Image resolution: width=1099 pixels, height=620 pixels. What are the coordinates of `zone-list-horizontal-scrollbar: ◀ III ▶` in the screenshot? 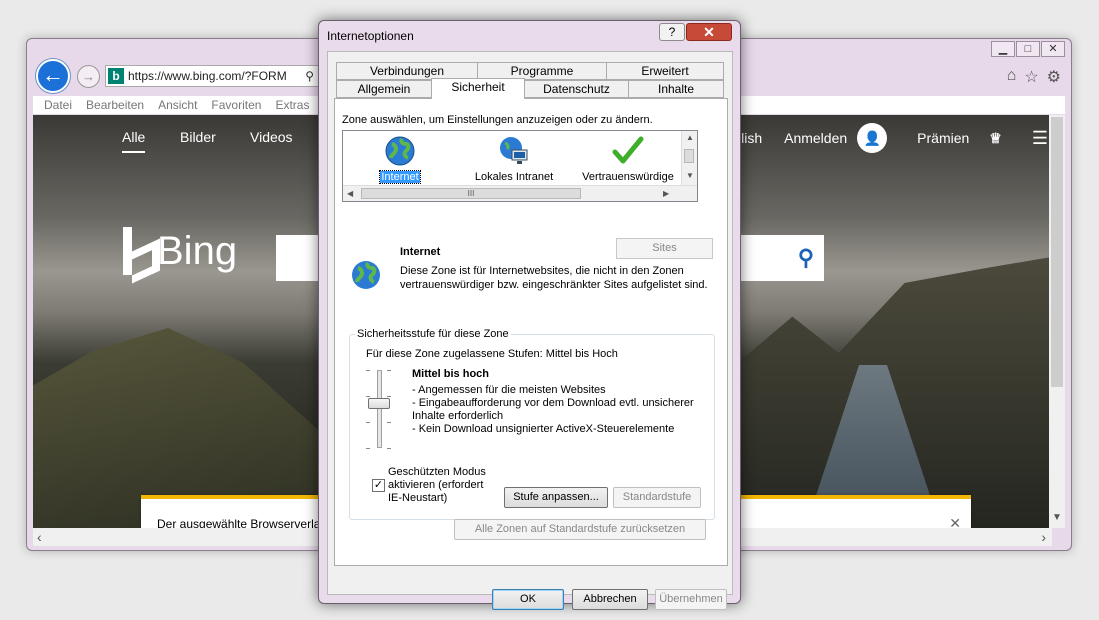 It's located at (520, 193).